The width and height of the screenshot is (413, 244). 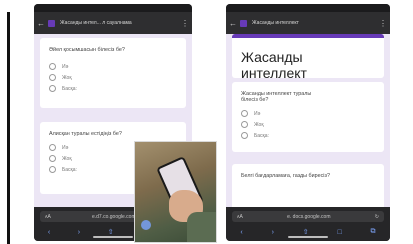 I want to click on bookmarks-icon: □, so click(x=339, y=232).